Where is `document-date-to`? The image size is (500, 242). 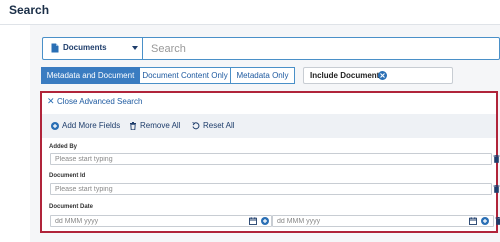 document-date-to is located at coordinates (383, 221).